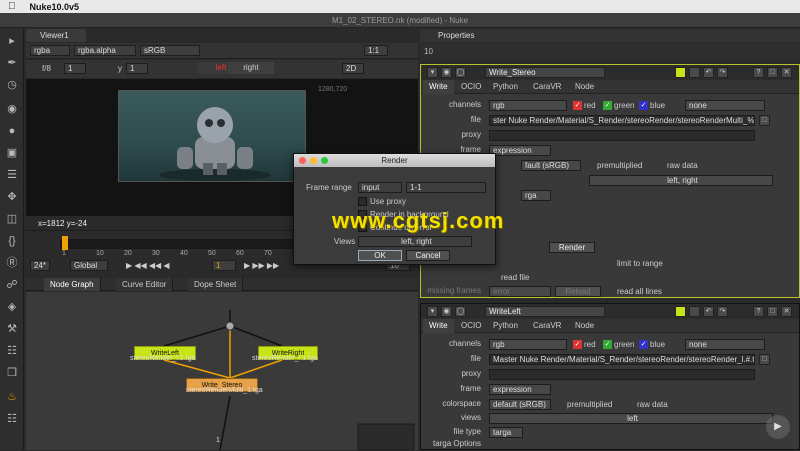 The height and width of the screenshot is (451, 800). I want to click on gamma-input: 1, so click(137, 68).